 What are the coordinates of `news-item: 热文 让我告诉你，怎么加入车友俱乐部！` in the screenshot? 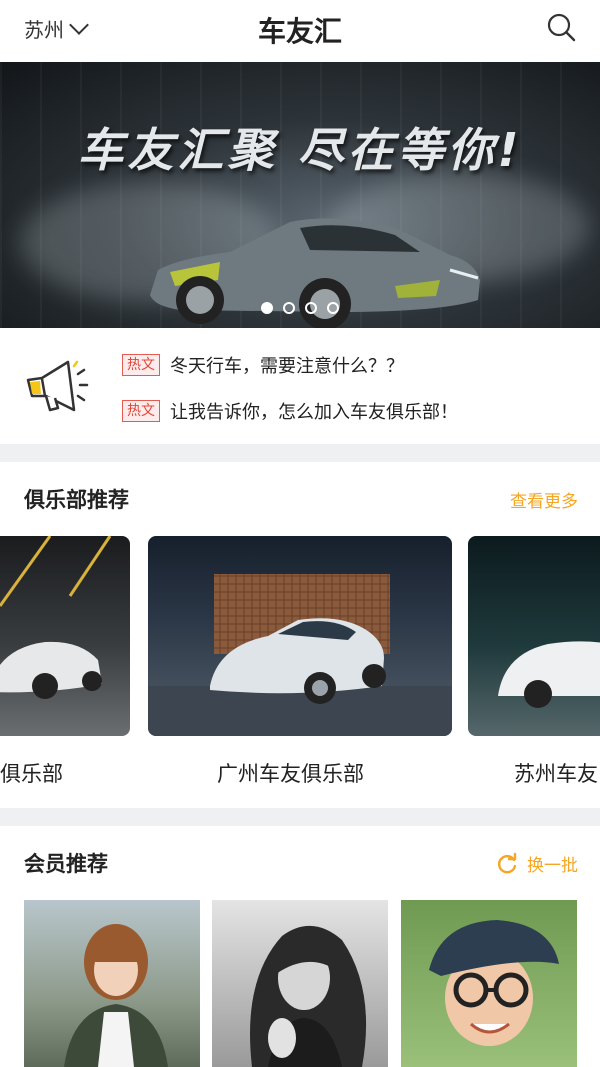 It's located at (290, 411).